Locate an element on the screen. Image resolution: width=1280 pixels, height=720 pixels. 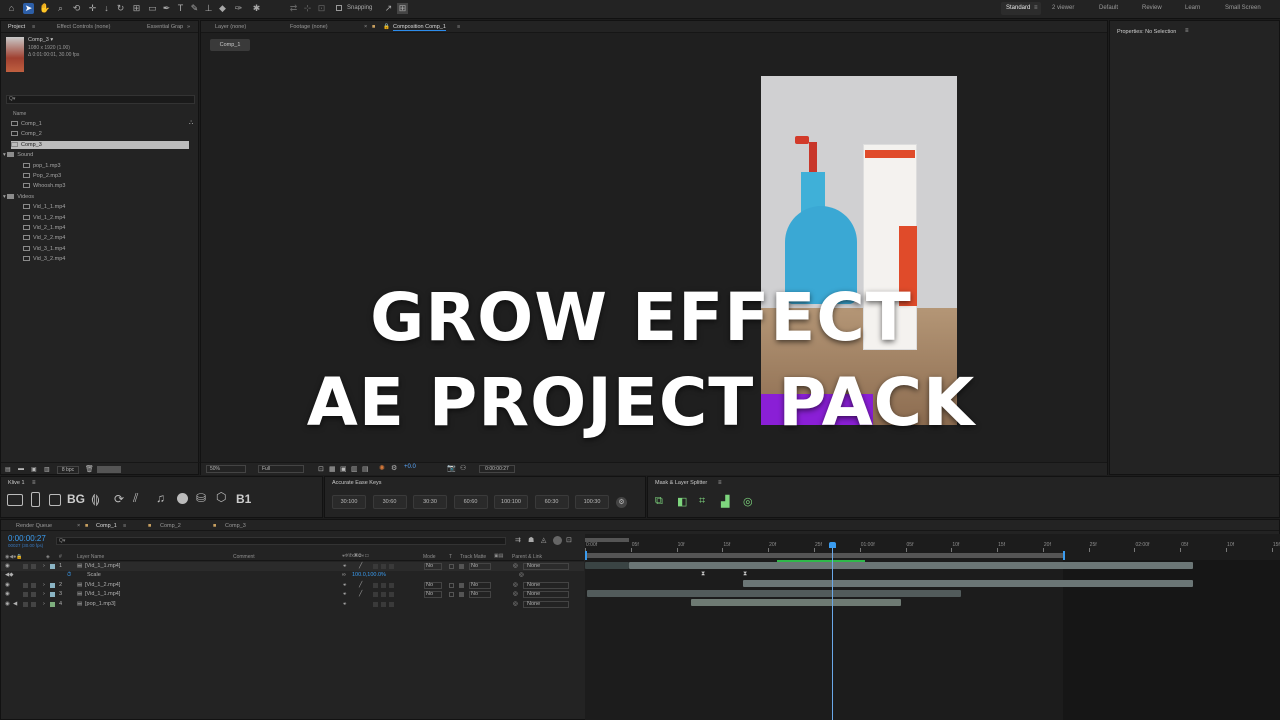
rgb-channel-icon: ▤ is located at coordinates (365, 469).